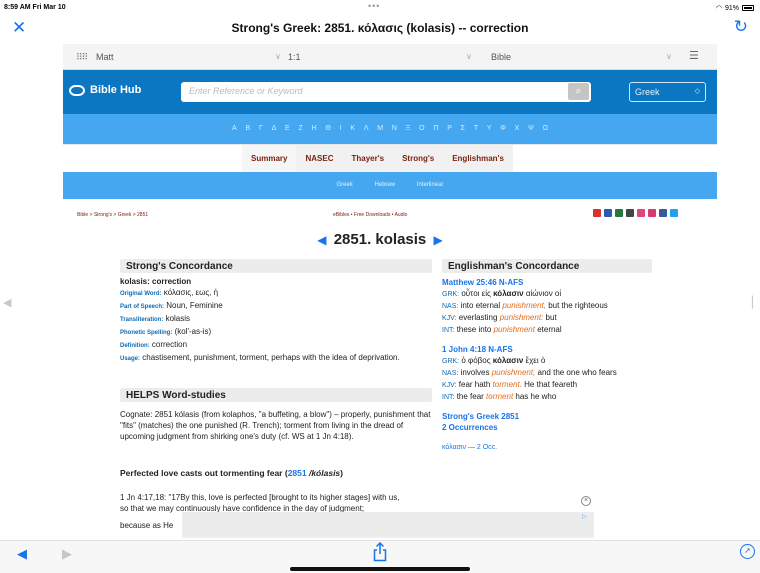  I want to click on greek-letter-link: Ε, so click(287, 128).